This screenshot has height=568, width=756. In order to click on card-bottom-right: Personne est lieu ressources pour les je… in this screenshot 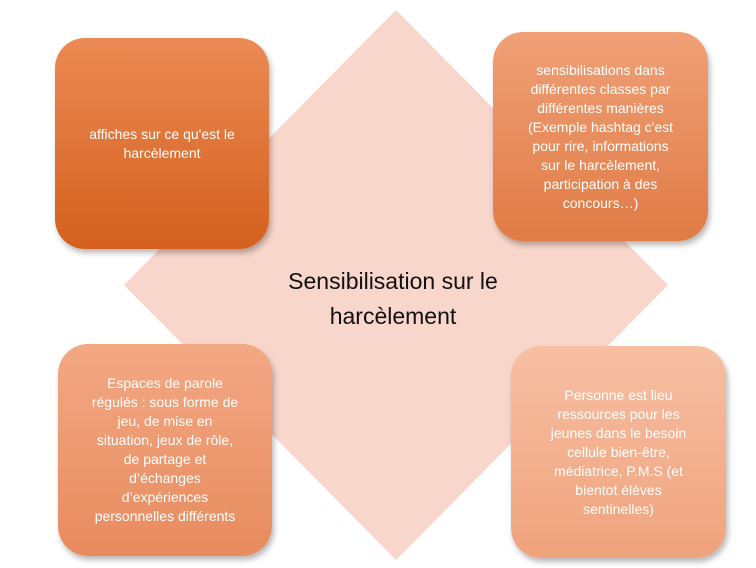, I will do `click(618, 452)`.